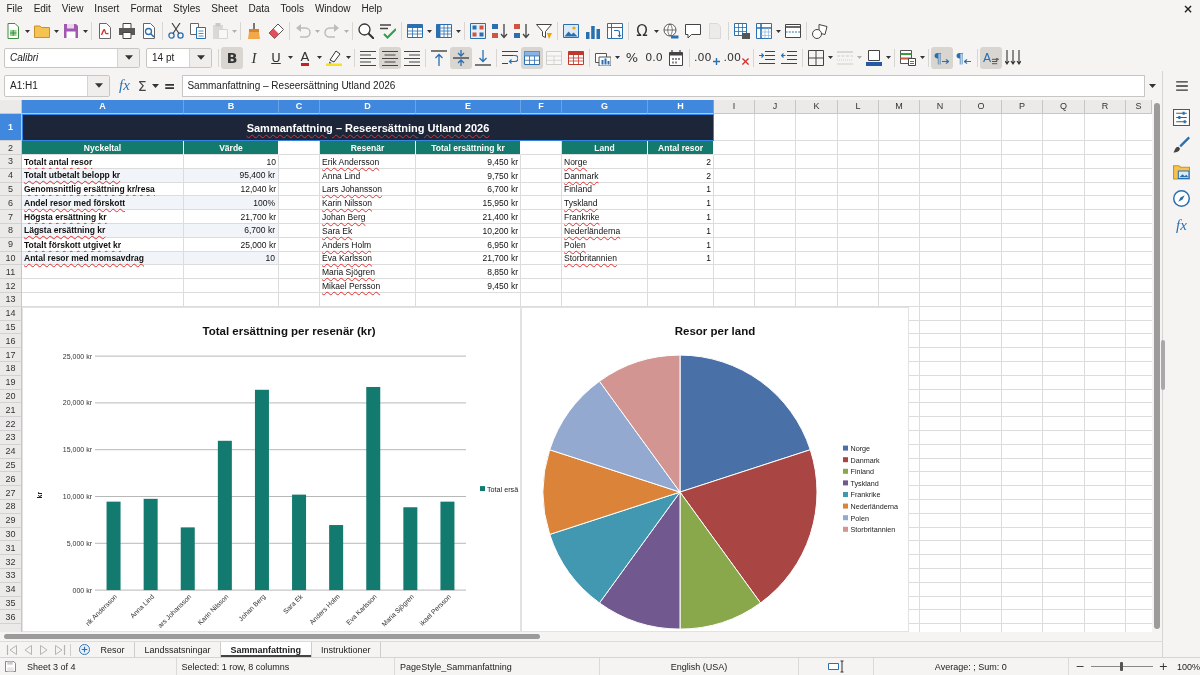 The image size is (1200, 675). Describe the element at coordinates (72, 9) in the screenshot. I see `menu-item: View` at that location.